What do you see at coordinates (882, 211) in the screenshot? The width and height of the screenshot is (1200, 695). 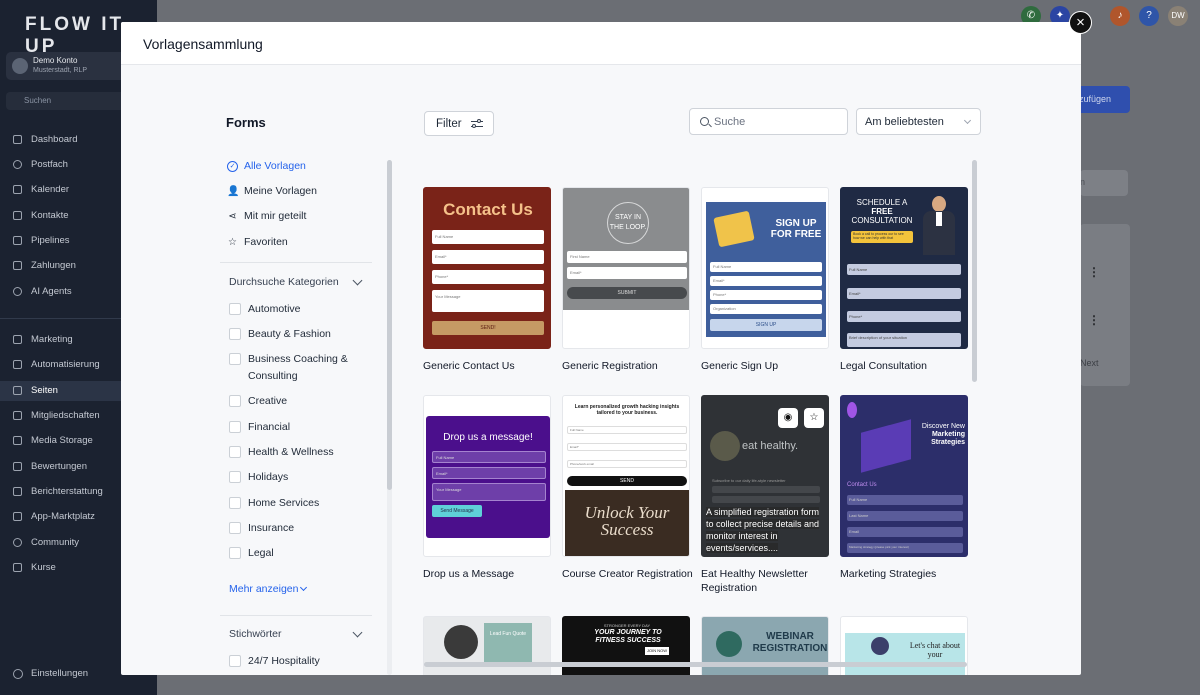 I see `thumb-title: SCHEDULE A FREE CONSULTATION` at bounding box center [882, 211].